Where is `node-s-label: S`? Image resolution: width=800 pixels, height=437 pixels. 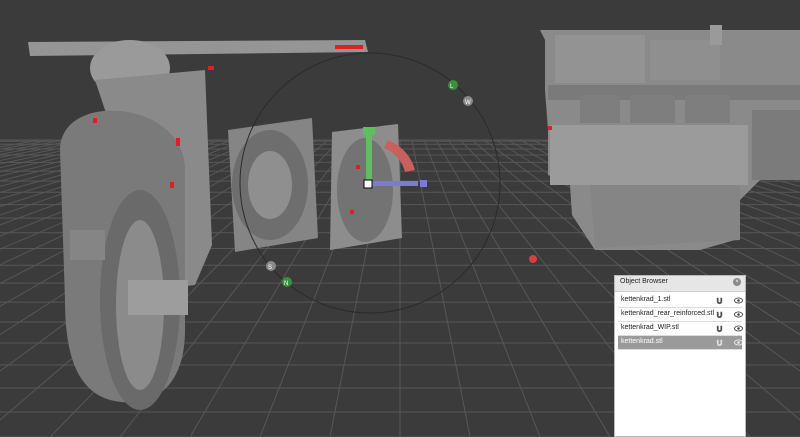
node-s-label: S is located at coordinates (270, 268).